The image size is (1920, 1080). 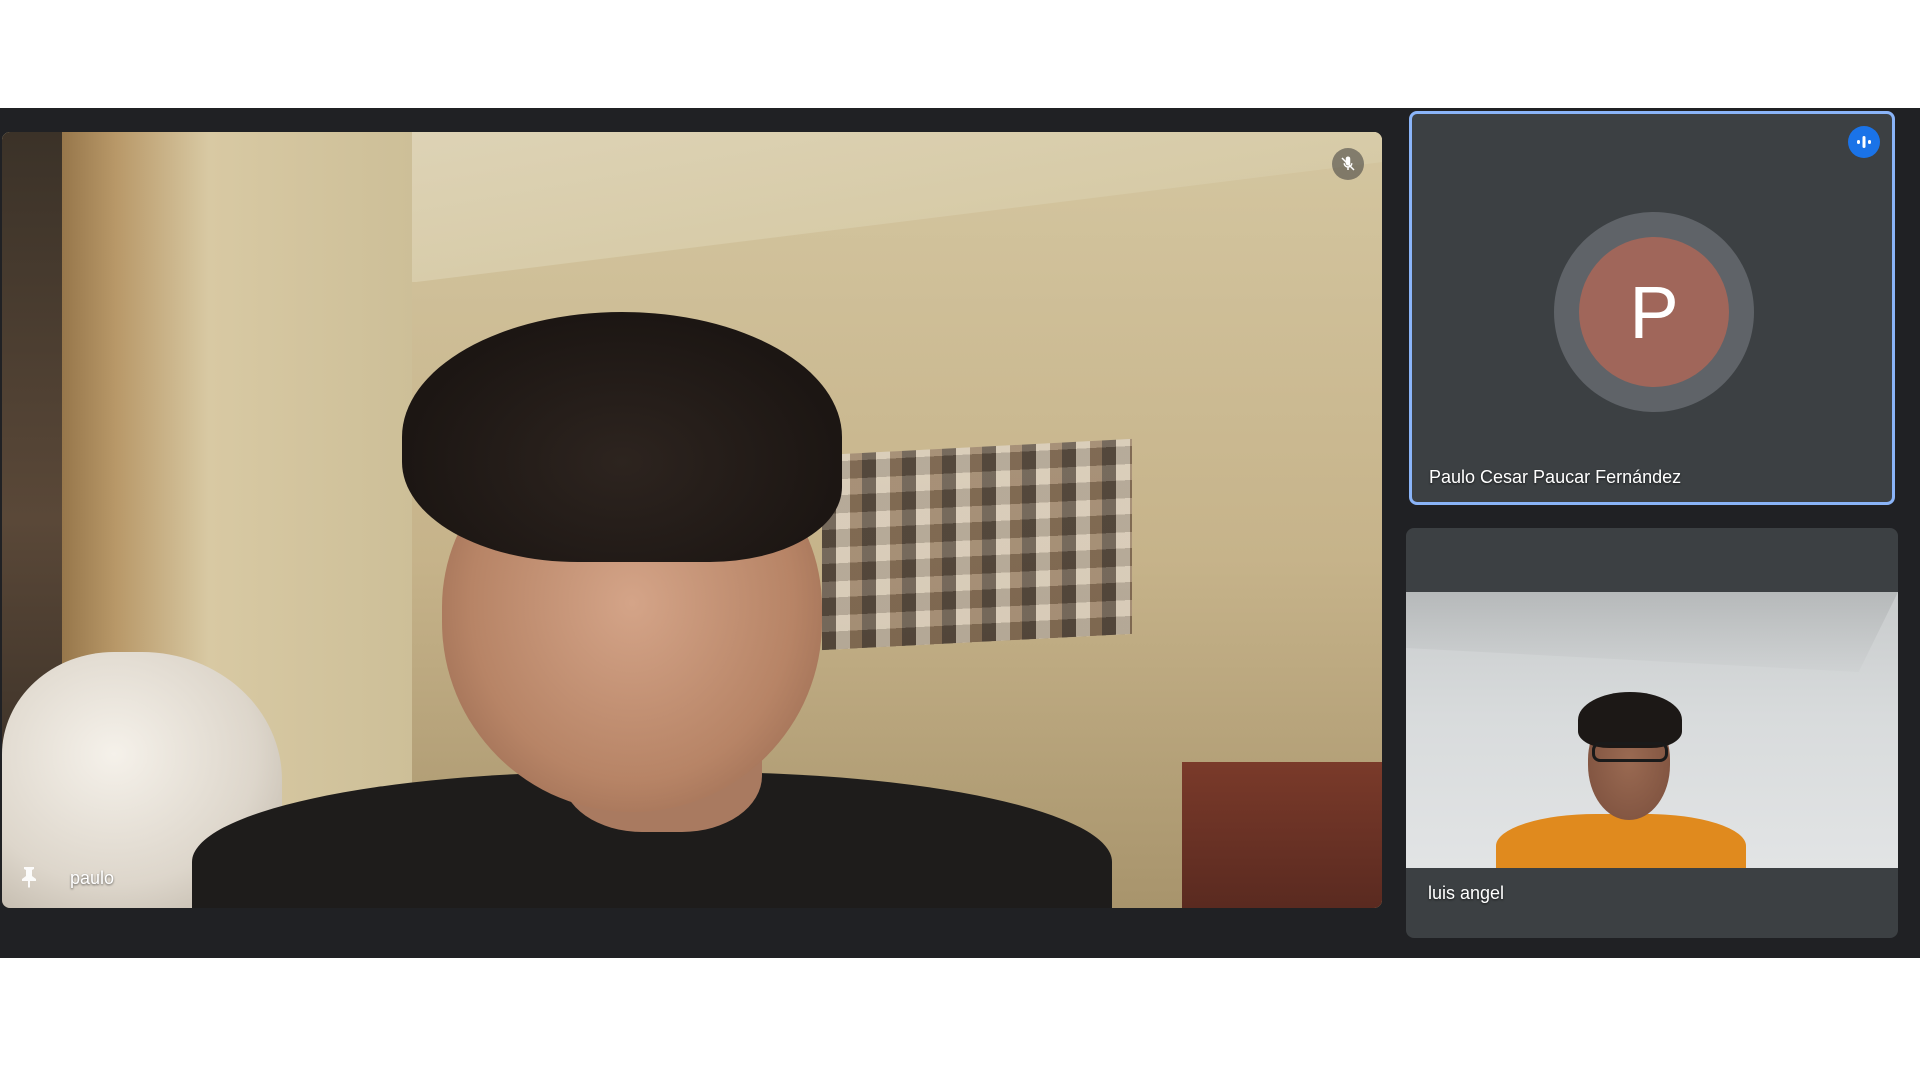 I want to click on video-feed-person-hair, so click(x=622, y=437).